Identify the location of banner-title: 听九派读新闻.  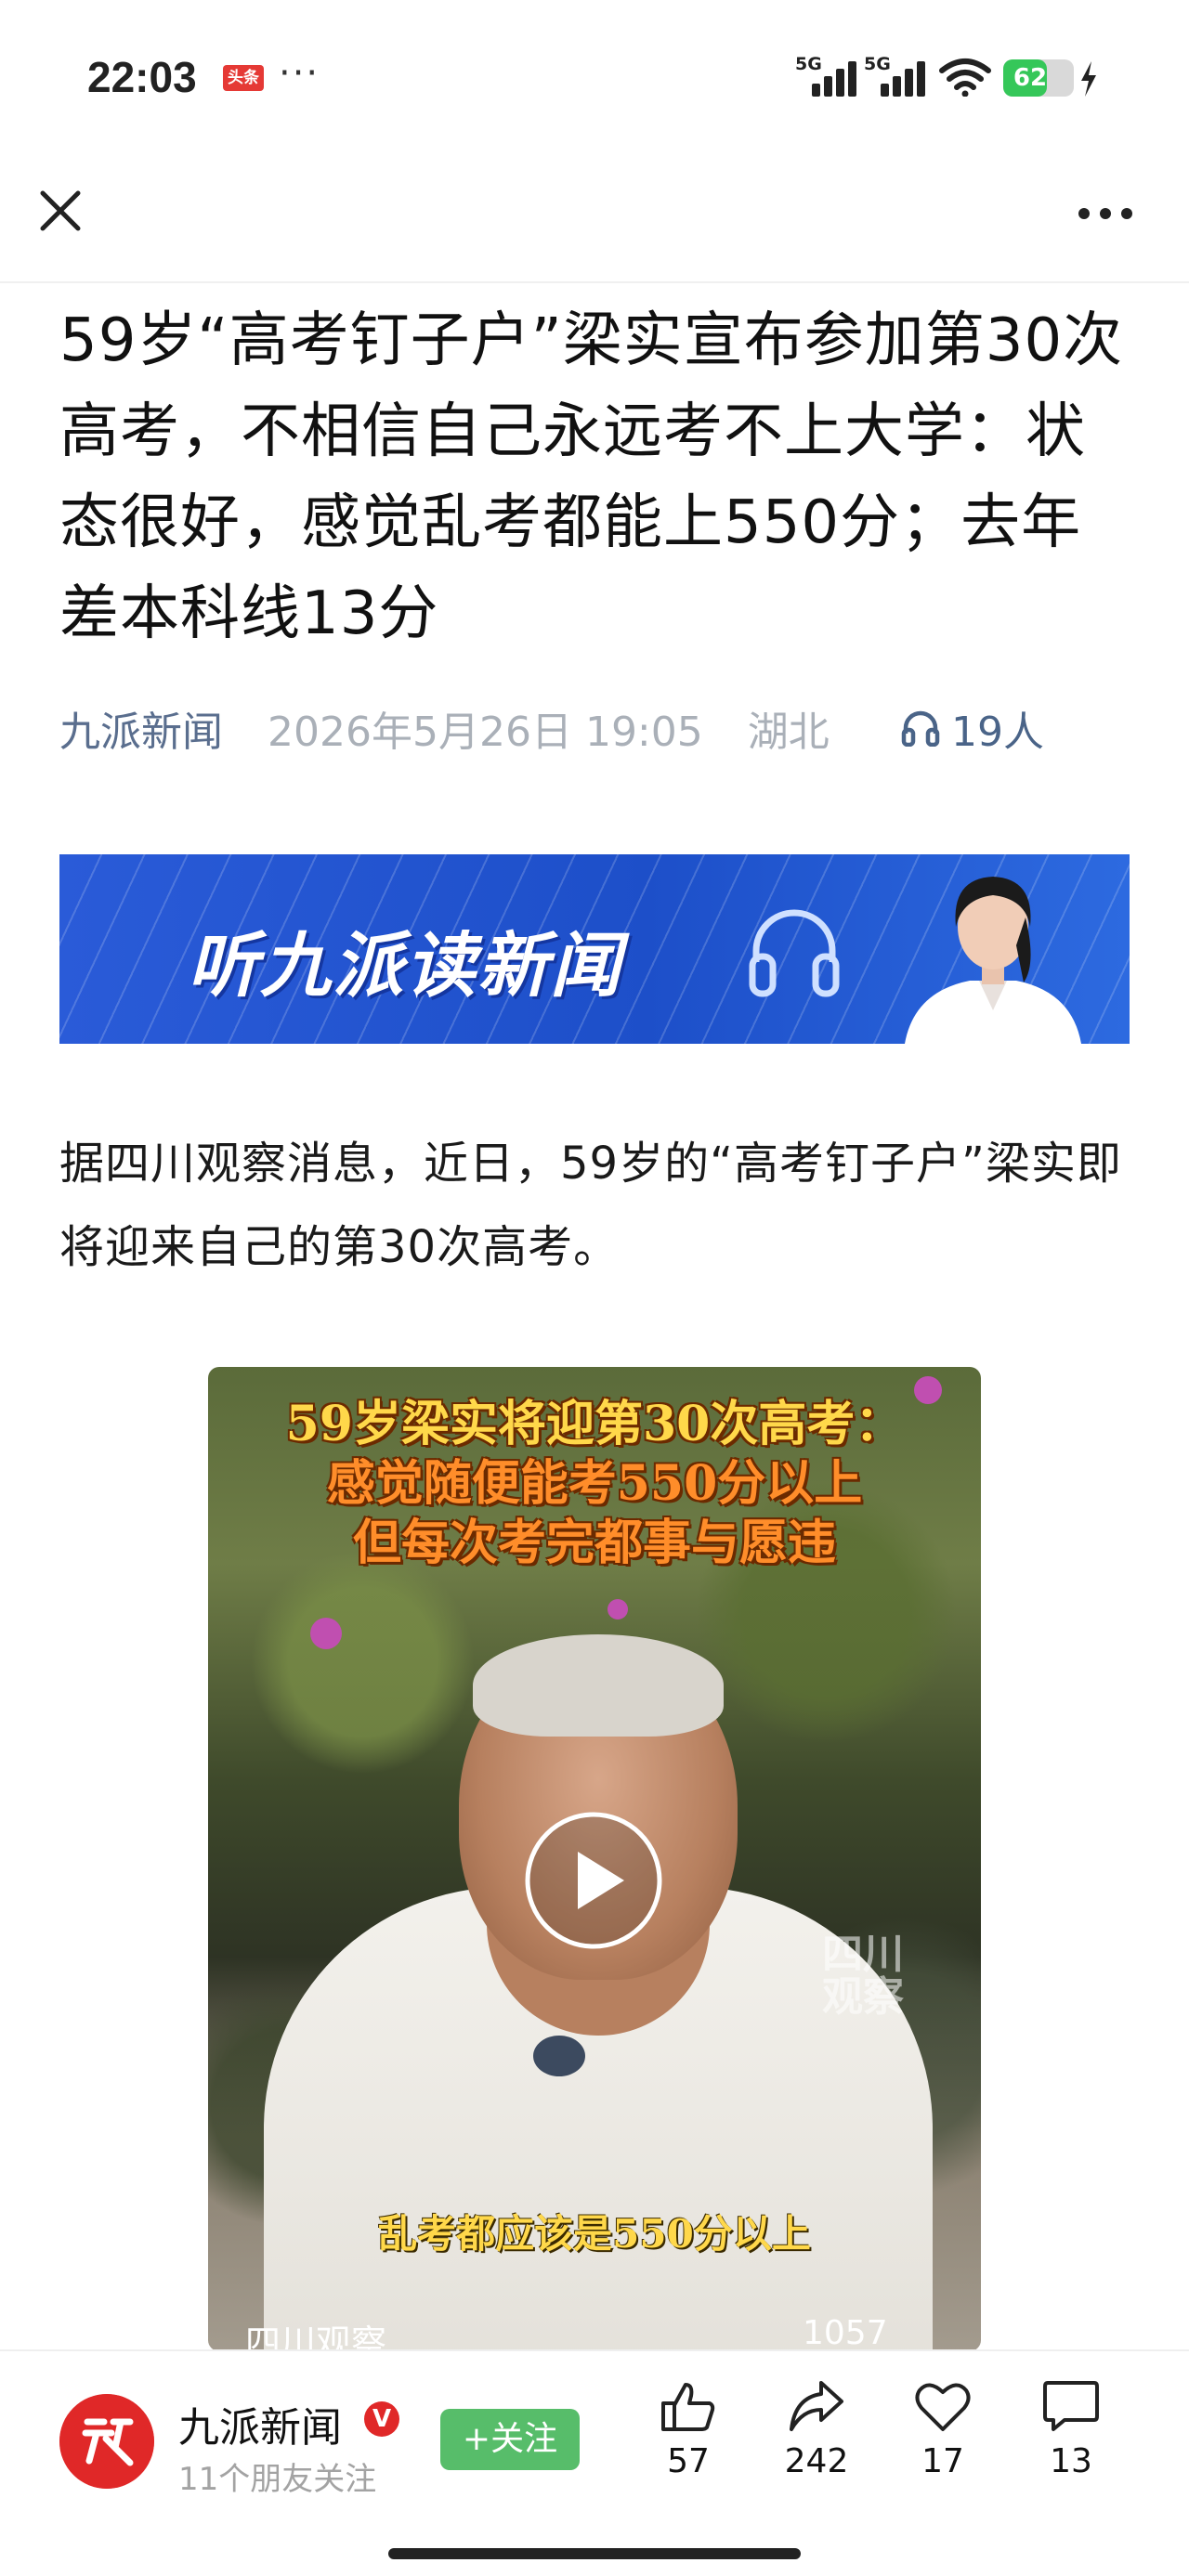
(405, 966).